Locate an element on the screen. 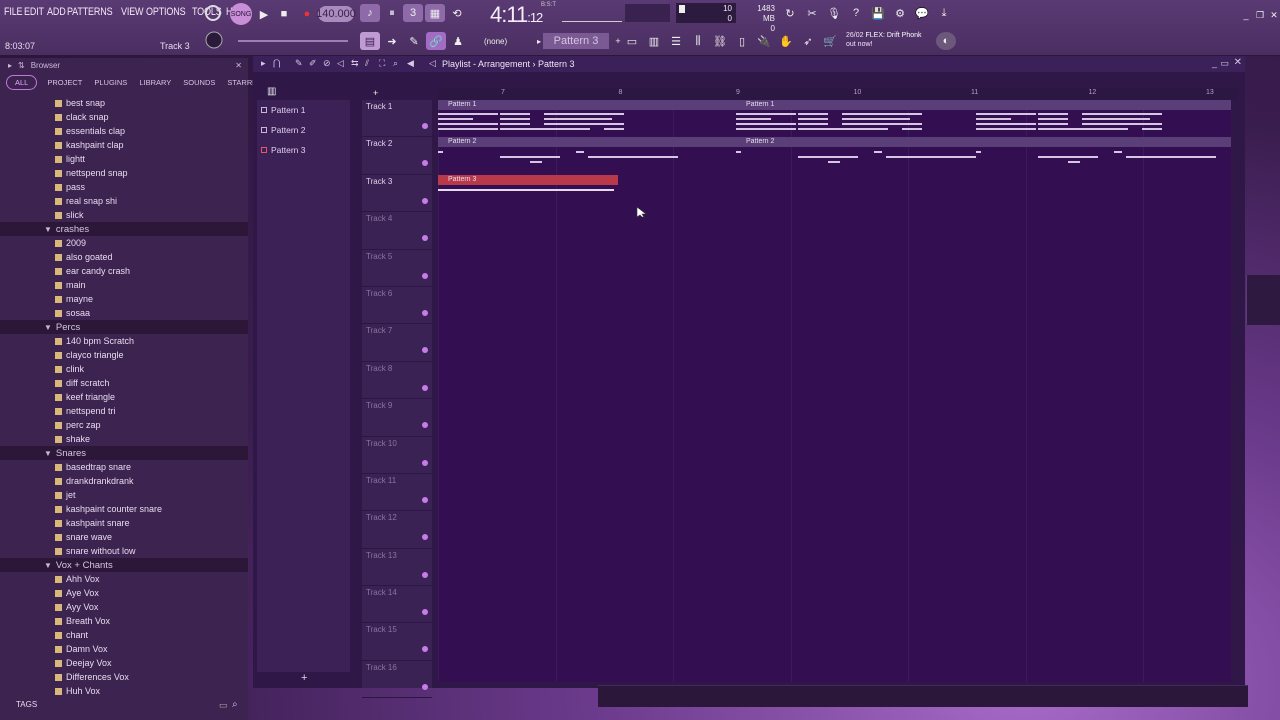 This screenshot has width=1280, height=720. track-header: Track 1 is located at coordinates (397, 119).